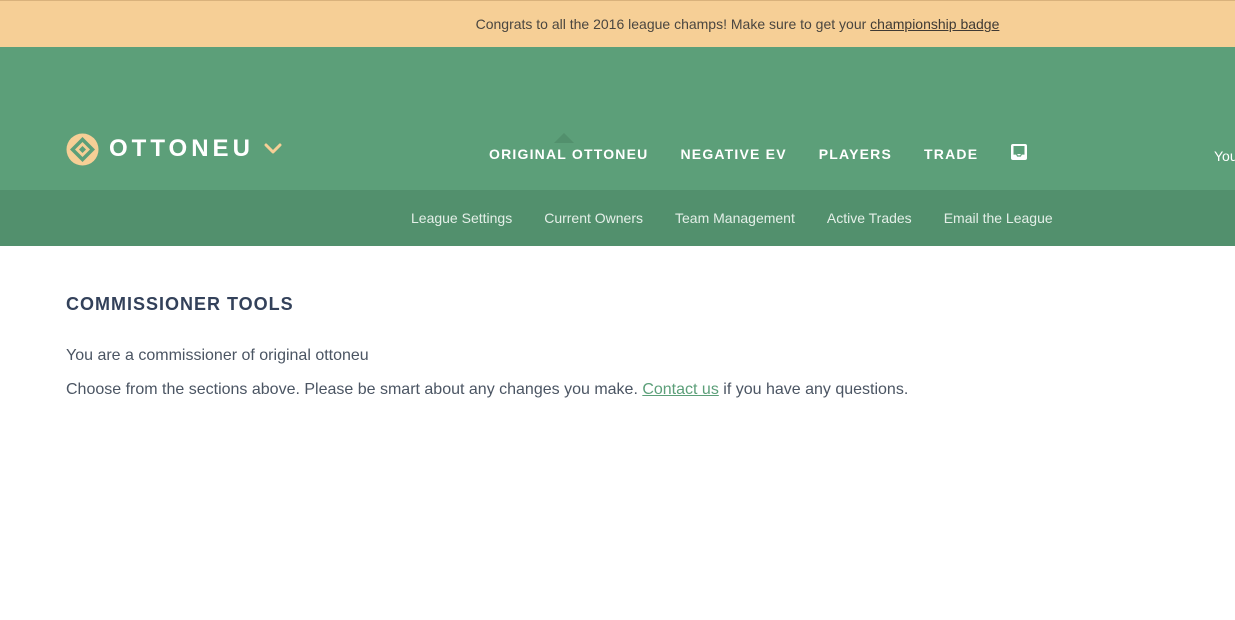  What do you see at coordinates (568, 154) in the screenshot?
I see `nav-original-ottoneu: ORIGINAL OTTONEU` at bounding box center [568, 154].